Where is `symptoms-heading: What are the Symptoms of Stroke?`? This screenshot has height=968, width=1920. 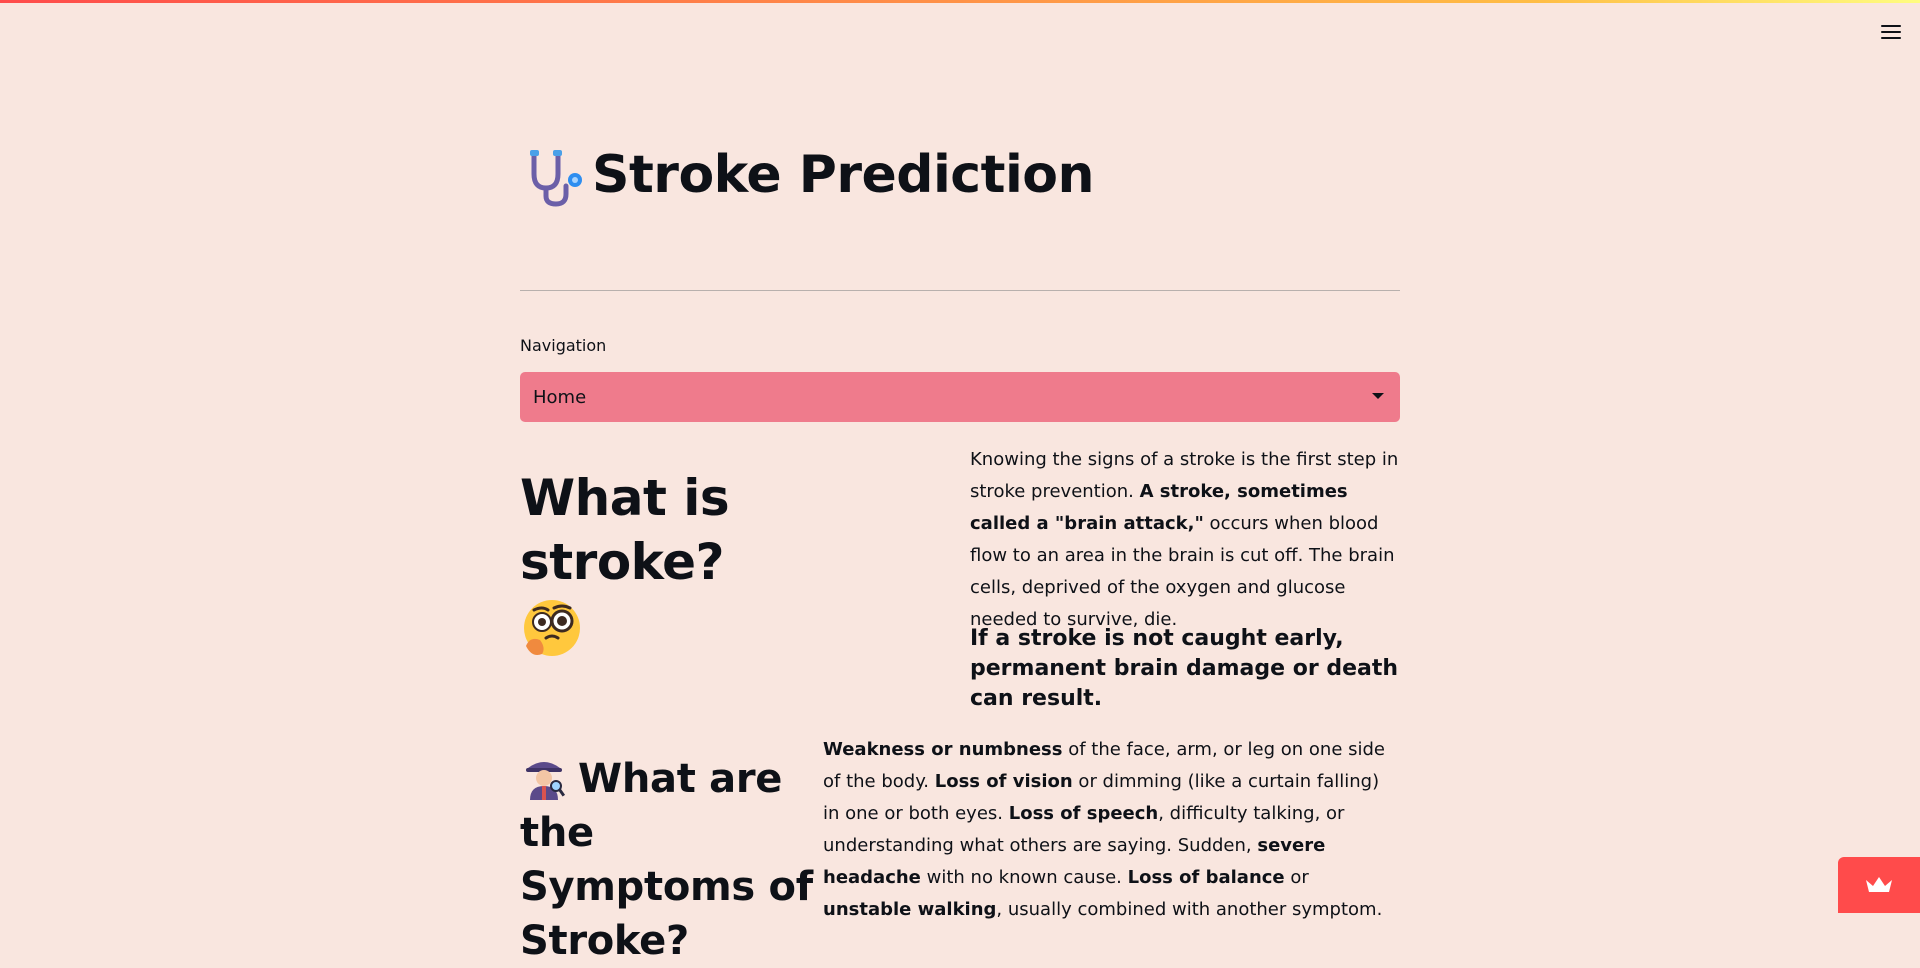
symptoms-heading: What are the Symptoms of Stroke? is located at coordinates (670, 860).